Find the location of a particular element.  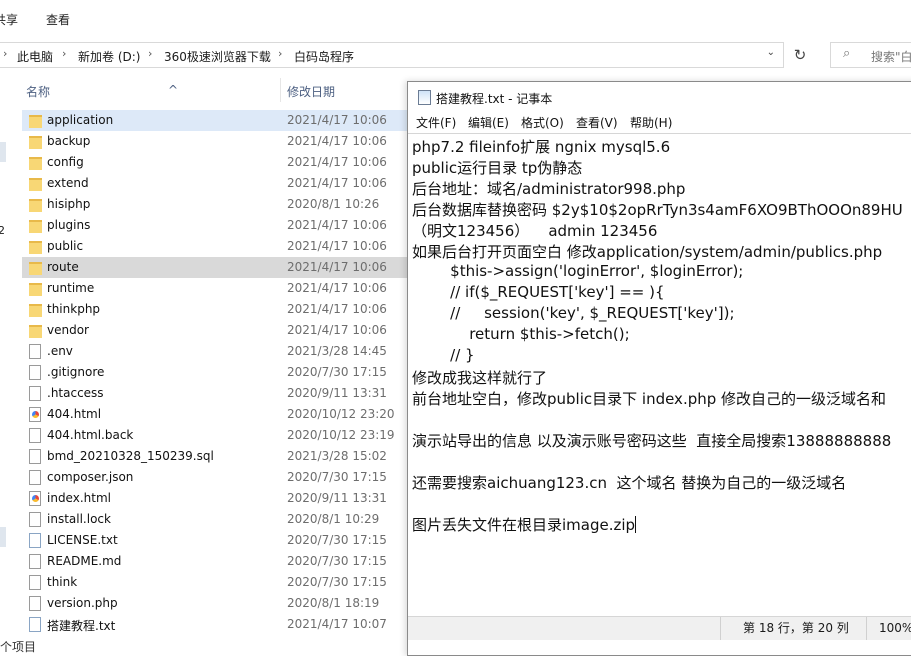

text-line: 演示站导出的信息 以及演示账号密码这些 直接全局搜索13888888888 is located at coordinates (652, 441).